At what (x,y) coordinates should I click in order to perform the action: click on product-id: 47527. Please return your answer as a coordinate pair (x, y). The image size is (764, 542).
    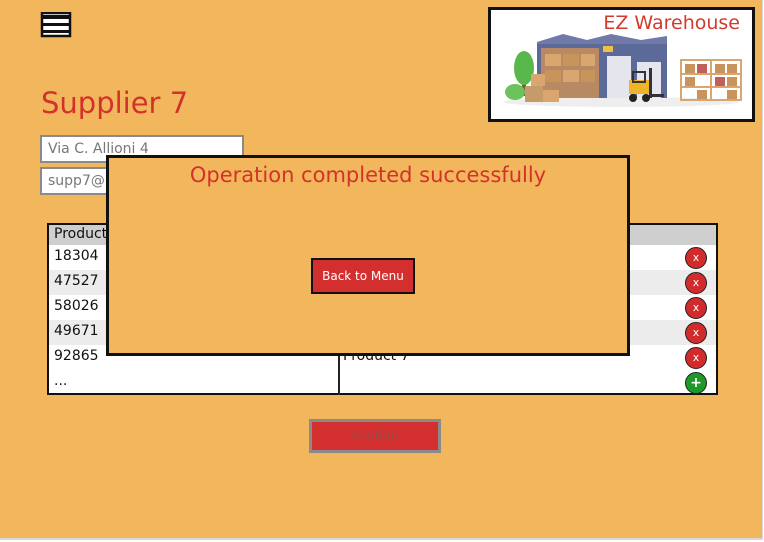
    Looking at the image, I should click on (76, 281).